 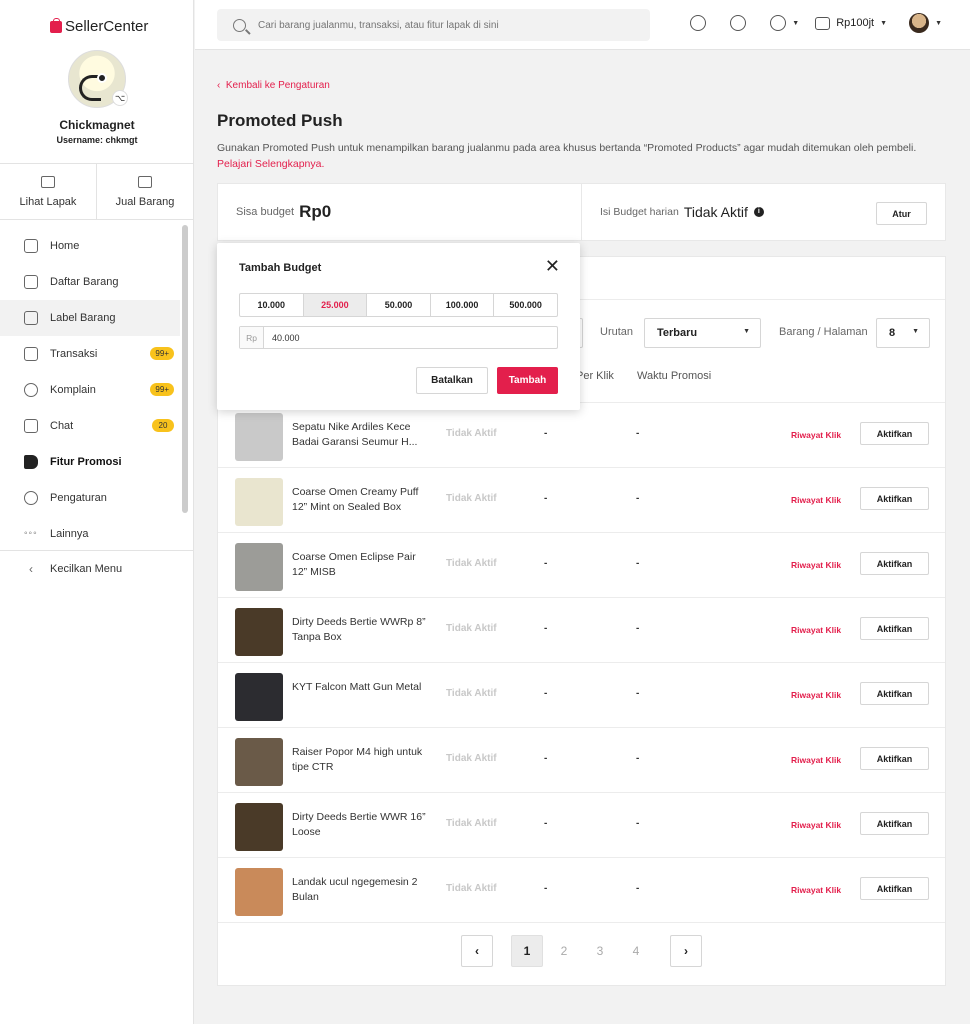 What do you see at coordinates (595, 376) in the screenshot?
I see `column-per-click: Per Klik` at bounding box center [595, 376].